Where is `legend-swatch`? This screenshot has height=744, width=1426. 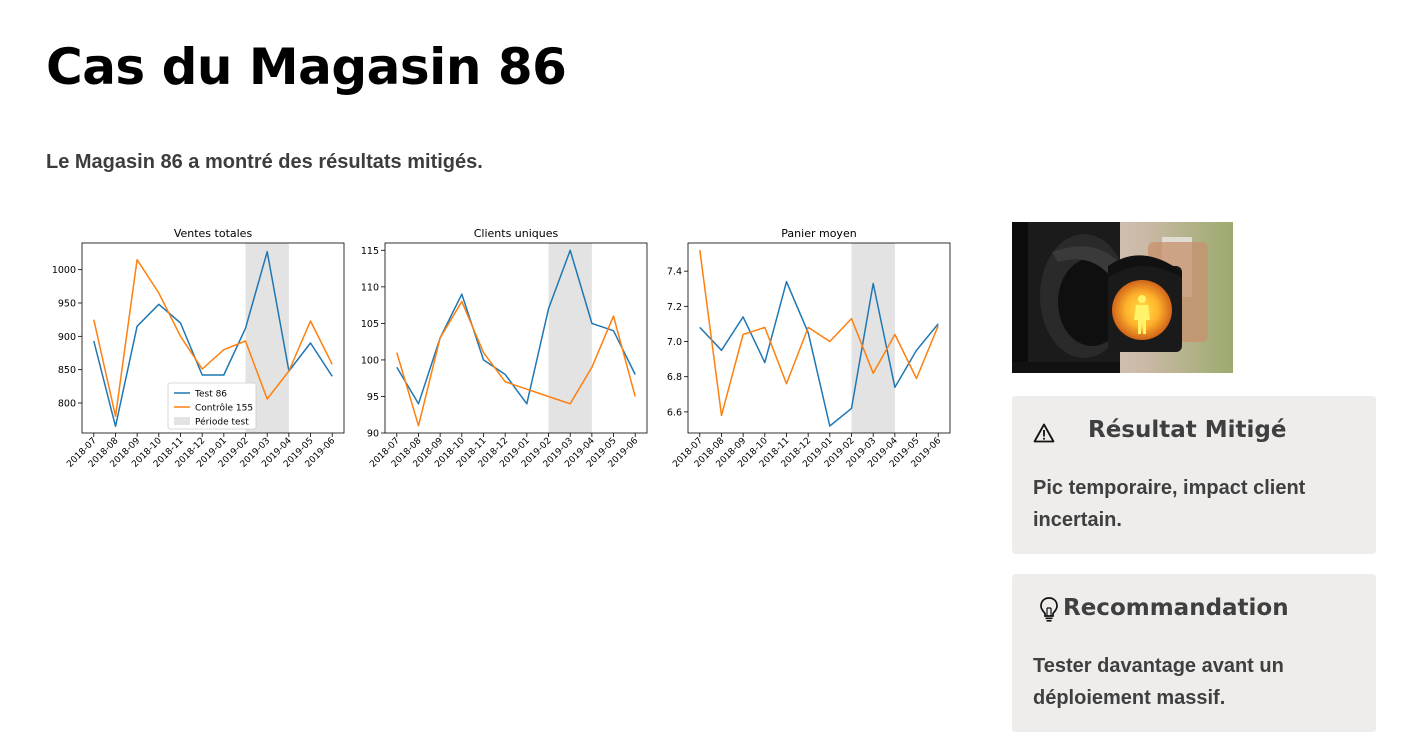
legend-swatch is located at coordinates (182, 421).